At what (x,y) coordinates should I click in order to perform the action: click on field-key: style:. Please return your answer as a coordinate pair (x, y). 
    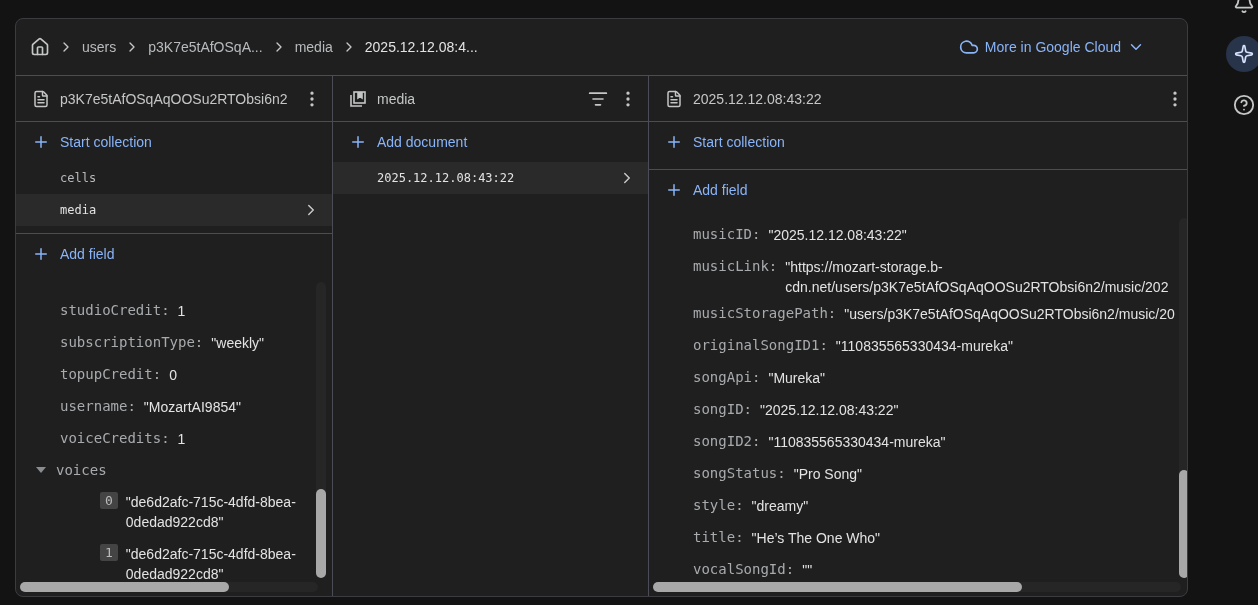
    Looking at the image, I should click on (718, 505).